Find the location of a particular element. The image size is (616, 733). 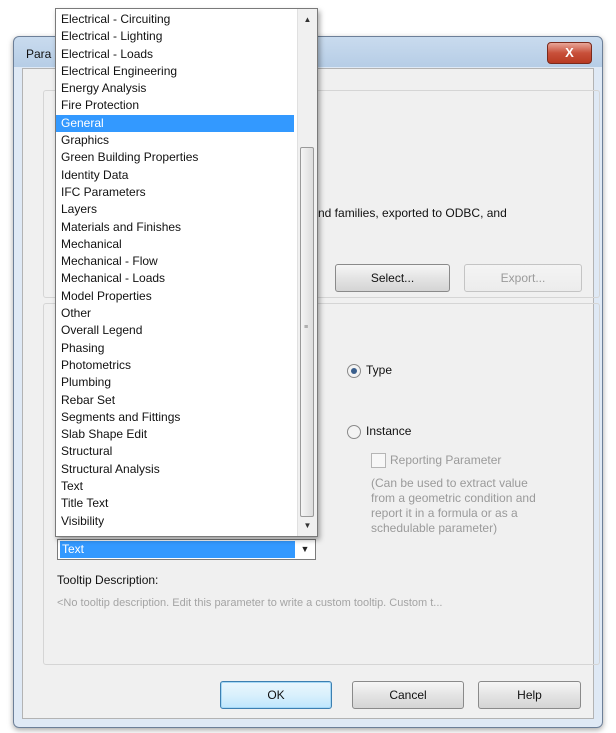

type-radio is located at coordinates (354, 371).